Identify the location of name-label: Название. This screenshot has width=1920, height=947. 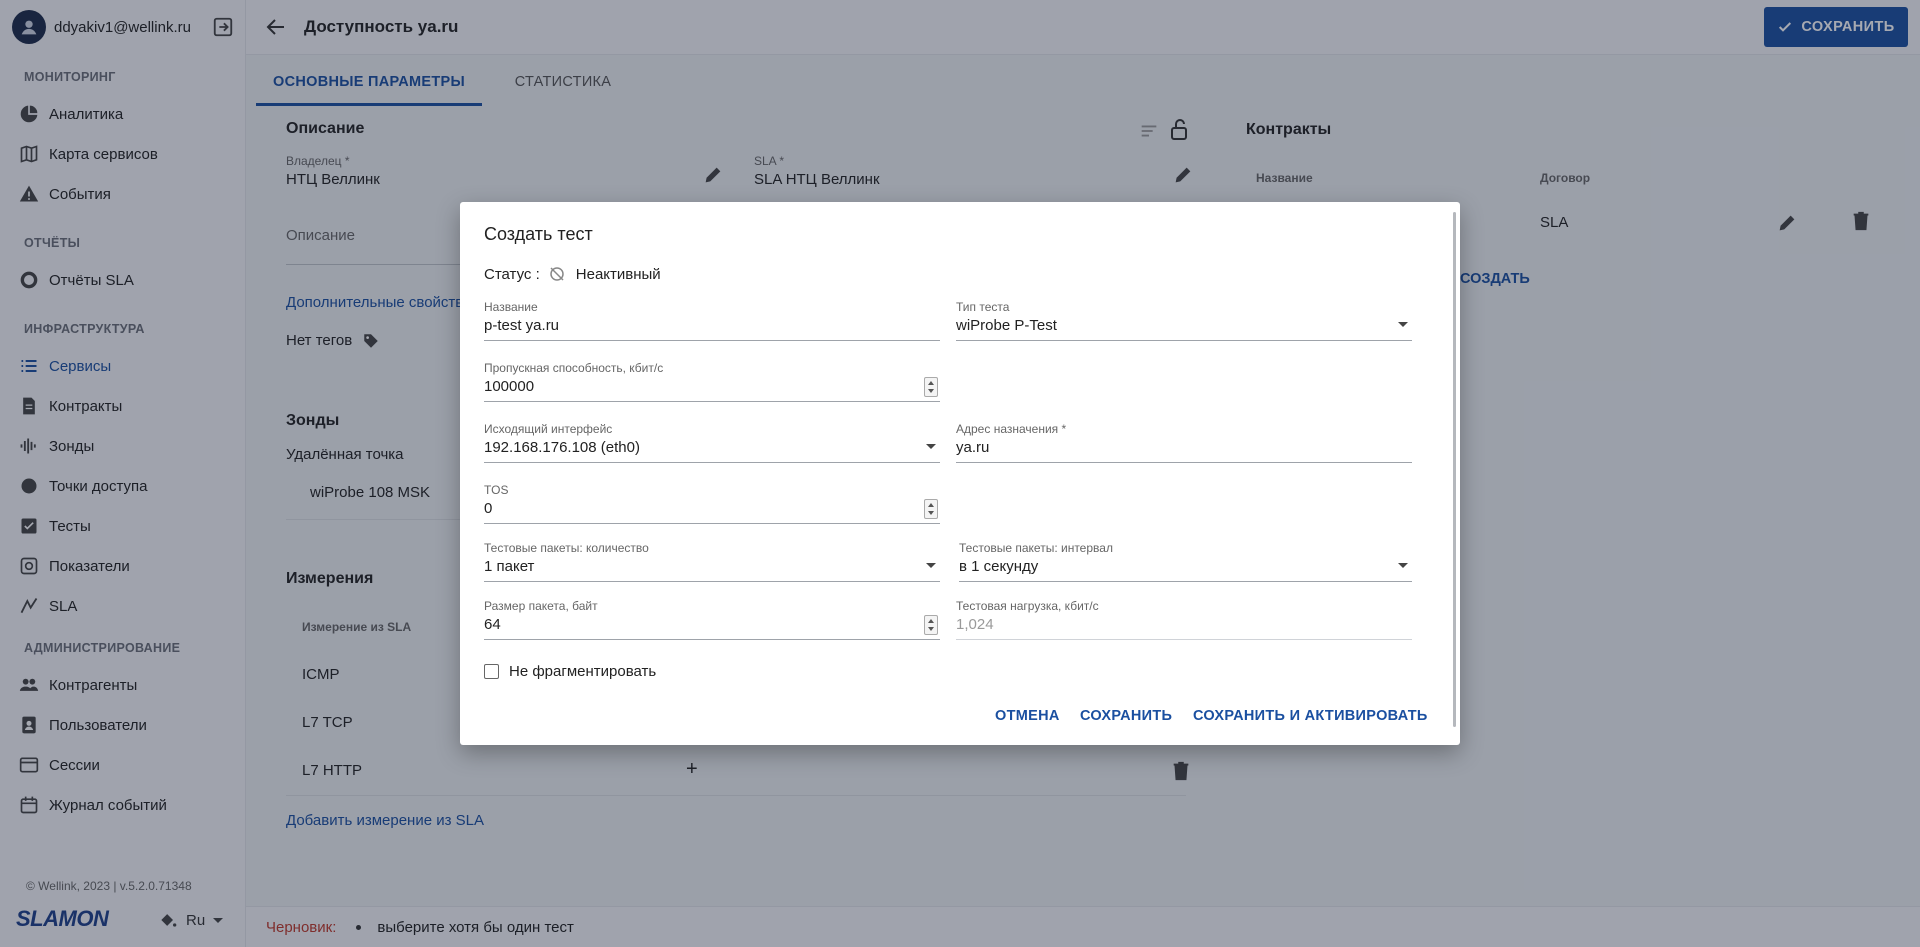
(511, 307).